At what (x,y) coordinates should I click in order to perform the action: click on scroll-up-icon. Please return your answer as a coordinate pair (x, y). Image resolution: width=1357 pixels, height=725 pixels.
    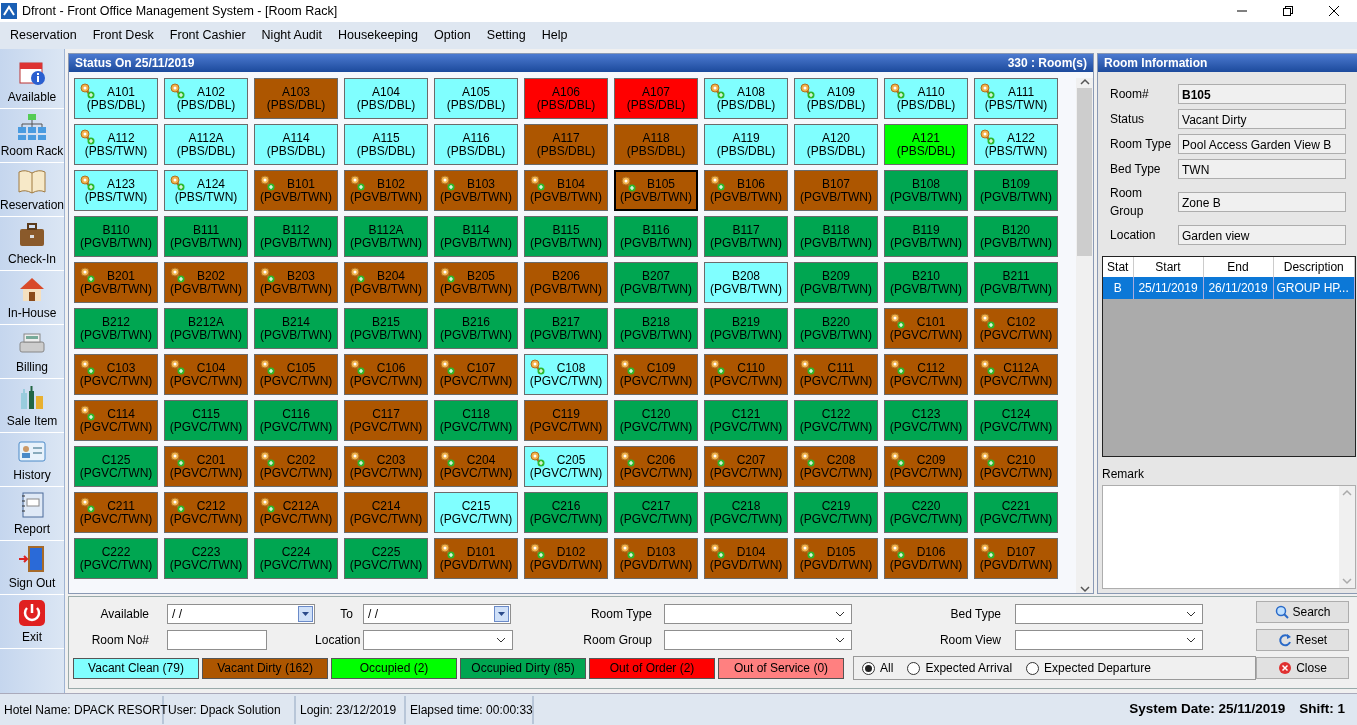
    Looking at the image, I should click on (1084, 82).